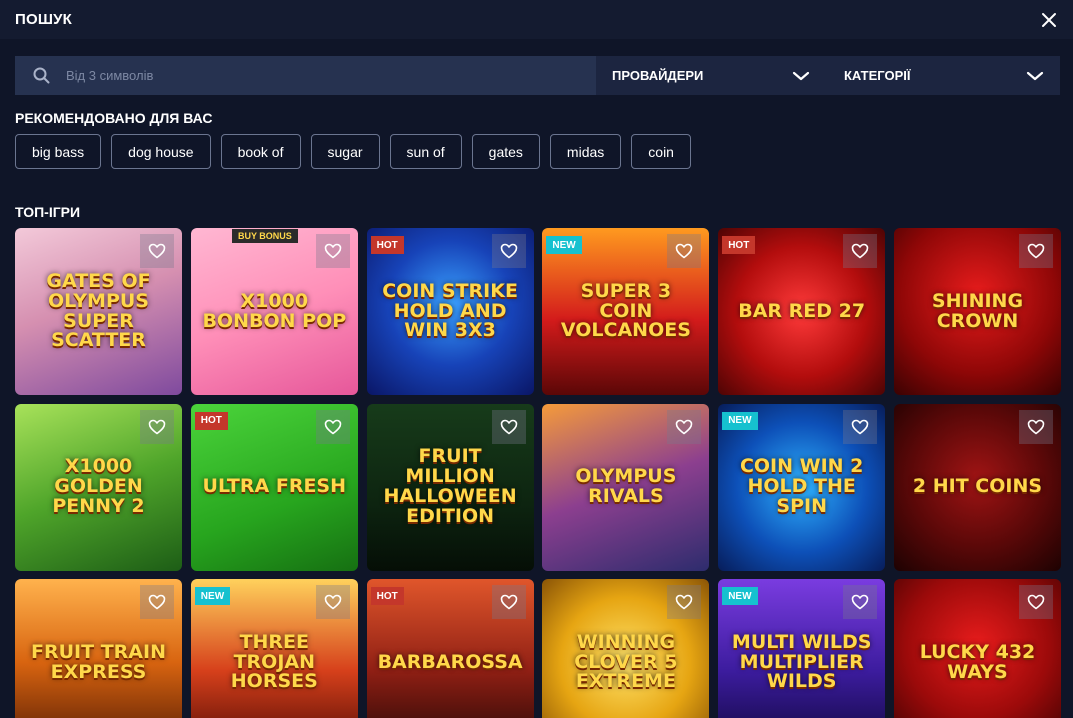 The image size is (1073, 718). Describe the element at coordinates (58, 151) in the screenshot. I see `suggestion-tag: big bass` at that location.